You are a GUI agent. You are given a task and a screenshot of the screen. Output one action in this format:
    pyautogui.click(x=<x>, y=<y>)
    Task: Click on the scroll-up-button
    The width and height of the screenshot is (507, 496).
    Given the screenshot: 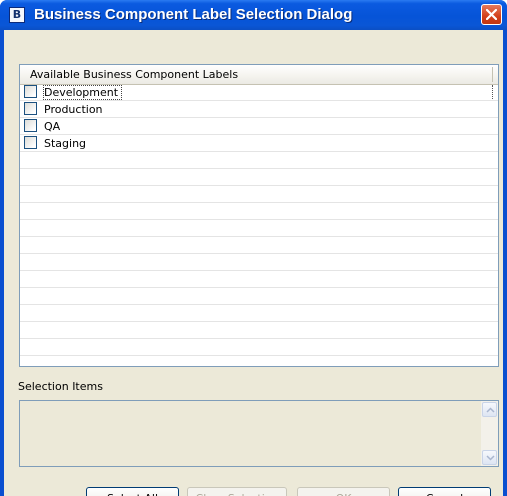 What is the action you would take?
    pyautogui.click(x=489, y=409)
    